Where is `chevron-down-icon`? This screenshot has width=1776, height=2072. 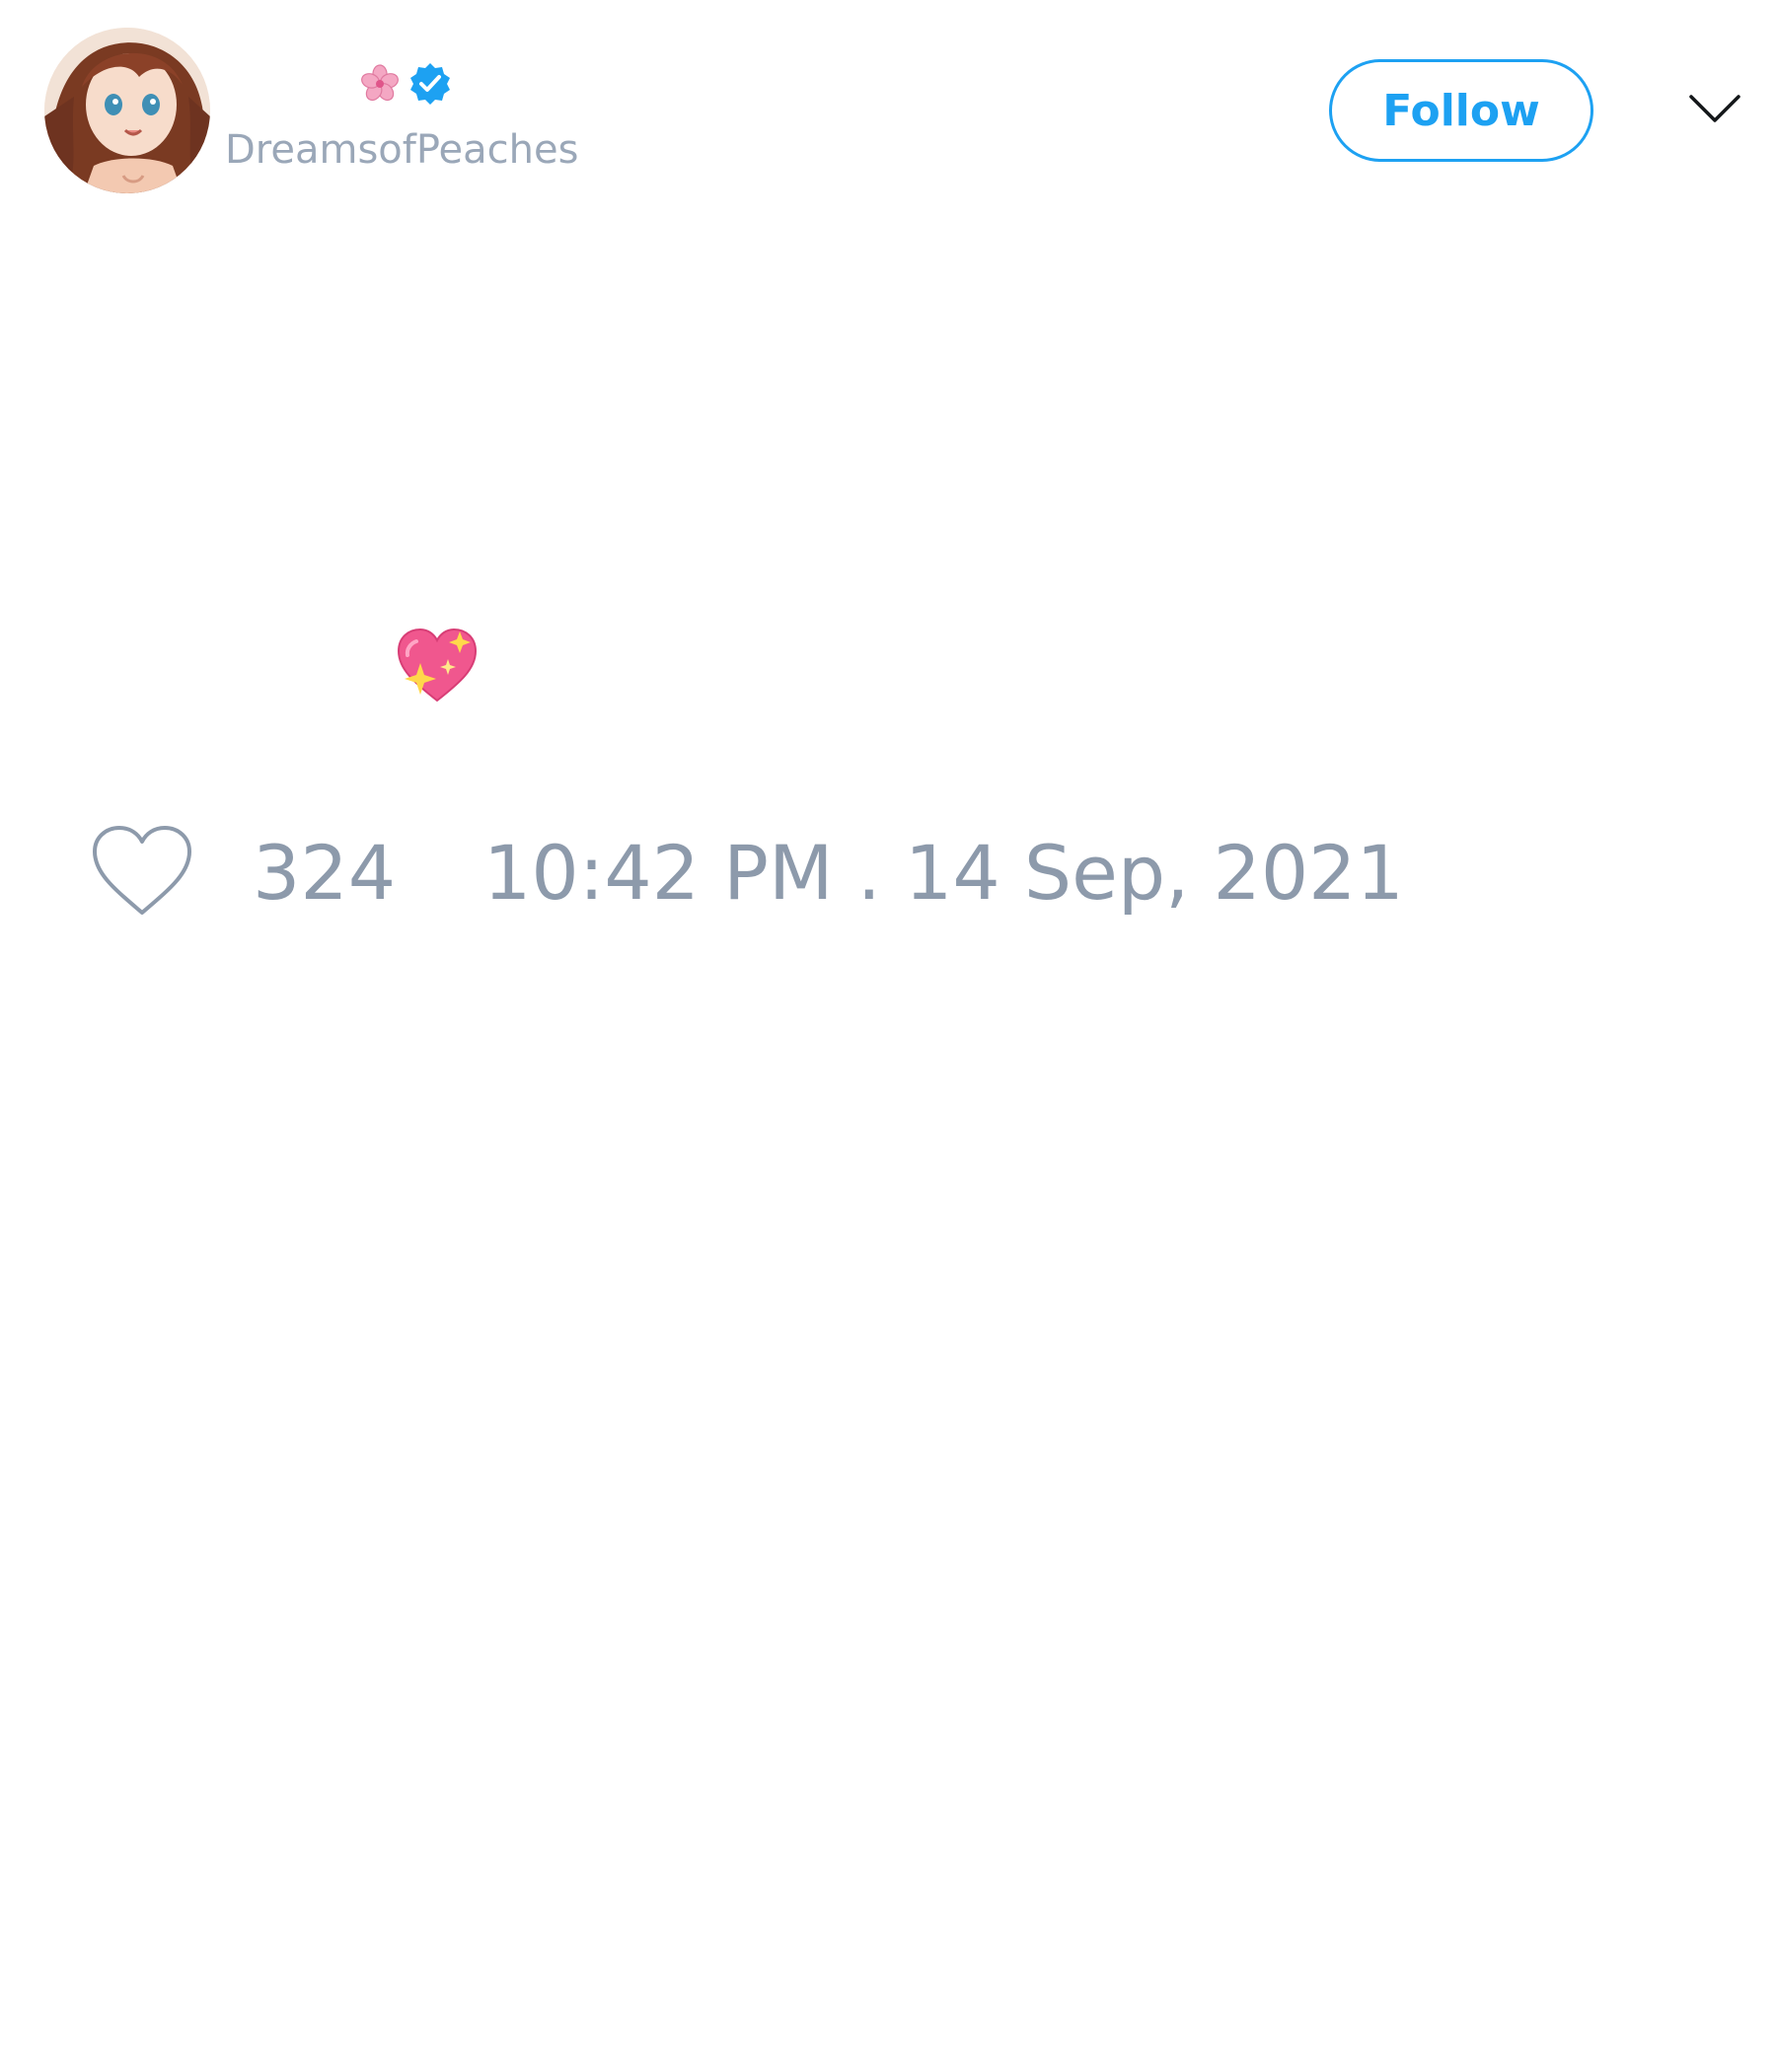 chevron-down-icon is located at coordinates (1714, 109).